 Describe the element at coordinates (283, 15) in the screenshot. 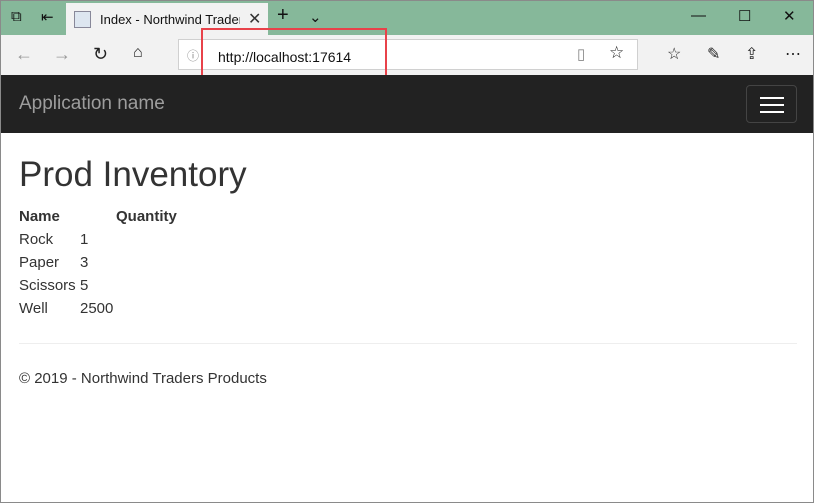

I see `new-tab-icon: +` at that location.